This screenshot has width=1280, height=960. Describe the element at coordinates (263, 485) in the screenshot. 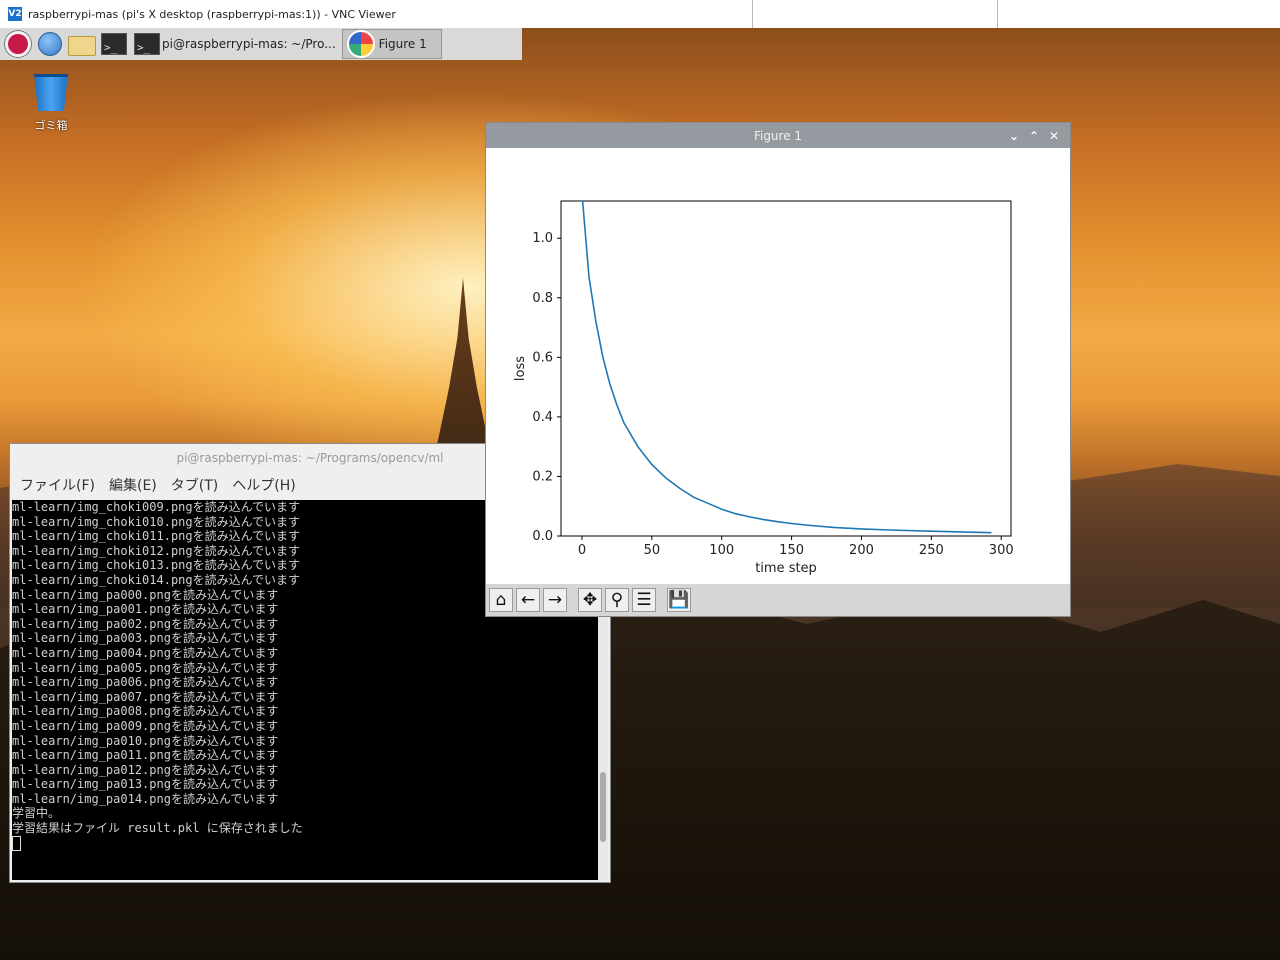

I see `menu-help: ヘルプ(H)` at that location.